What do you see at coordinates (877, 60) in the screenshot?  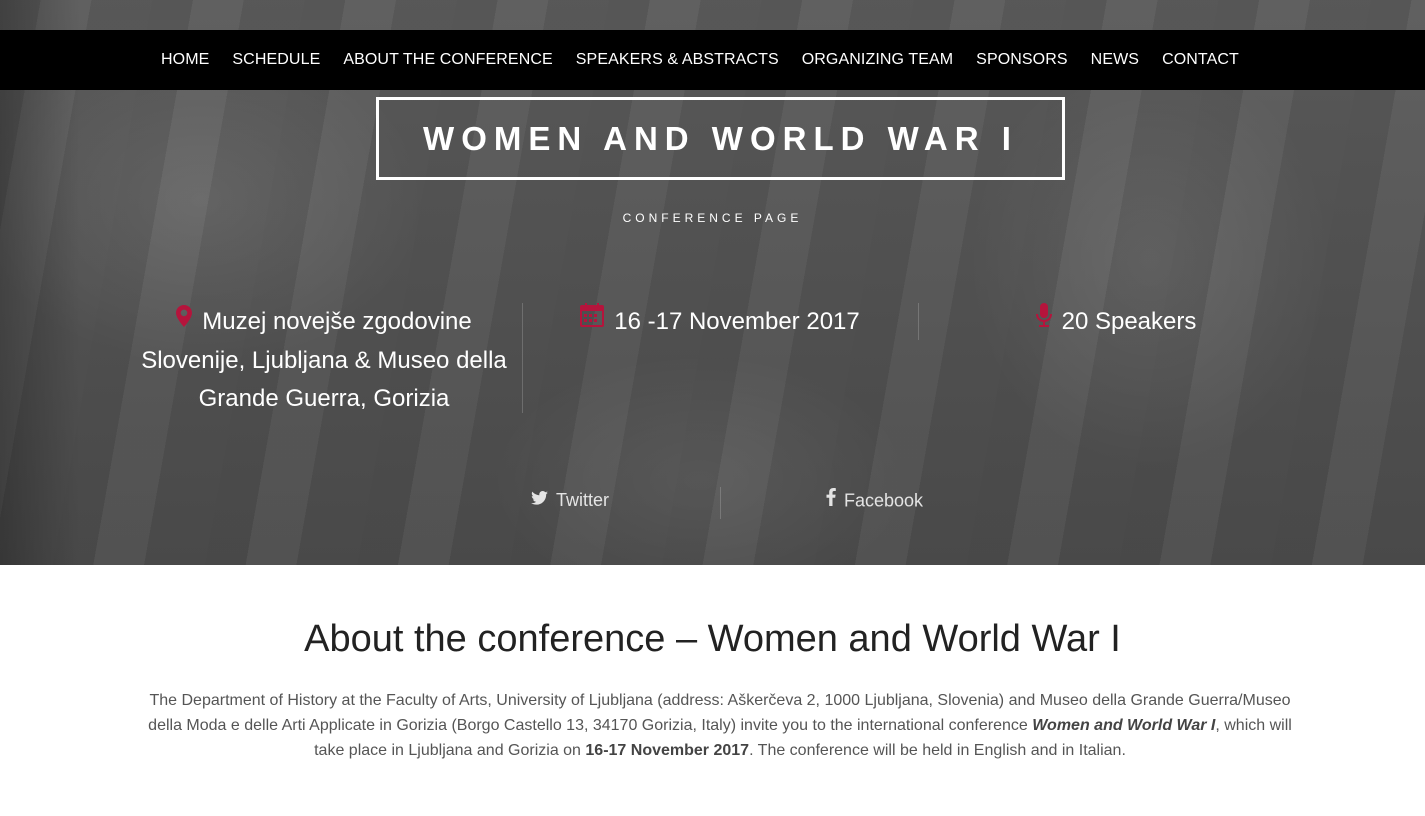 I see `nav-item-team: ORGANIZING TEAM` at bounding box center [877, 60].